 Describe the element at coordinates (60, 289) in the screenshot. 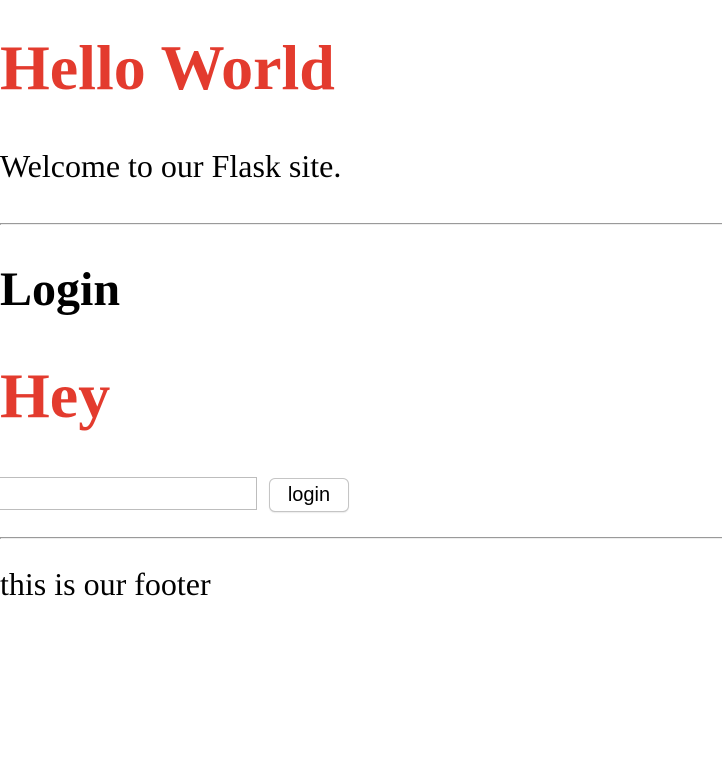

I see `login-heading: Login` at that location.